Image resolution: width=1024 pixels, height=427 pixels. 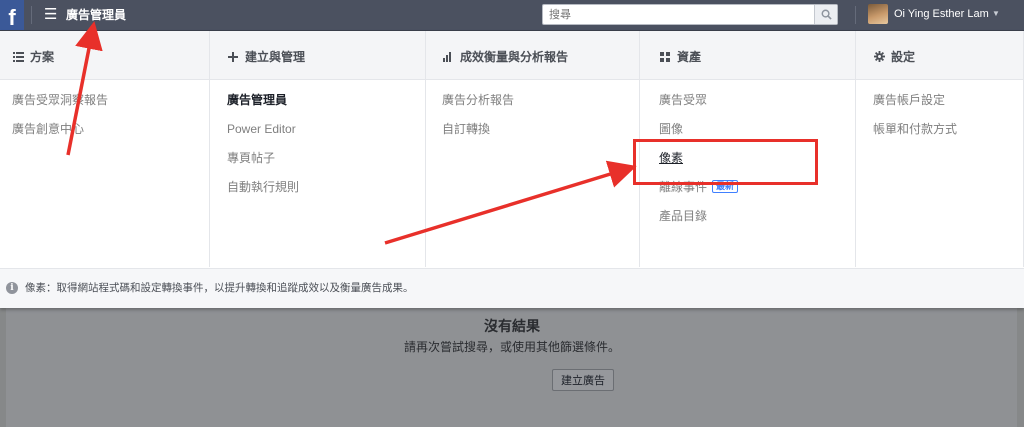 What do you see at coordinates (478, 136) in the screenshot?
I see `menu-item-custom-conversions: 自訂轉換` at bounding box center [478, 136].